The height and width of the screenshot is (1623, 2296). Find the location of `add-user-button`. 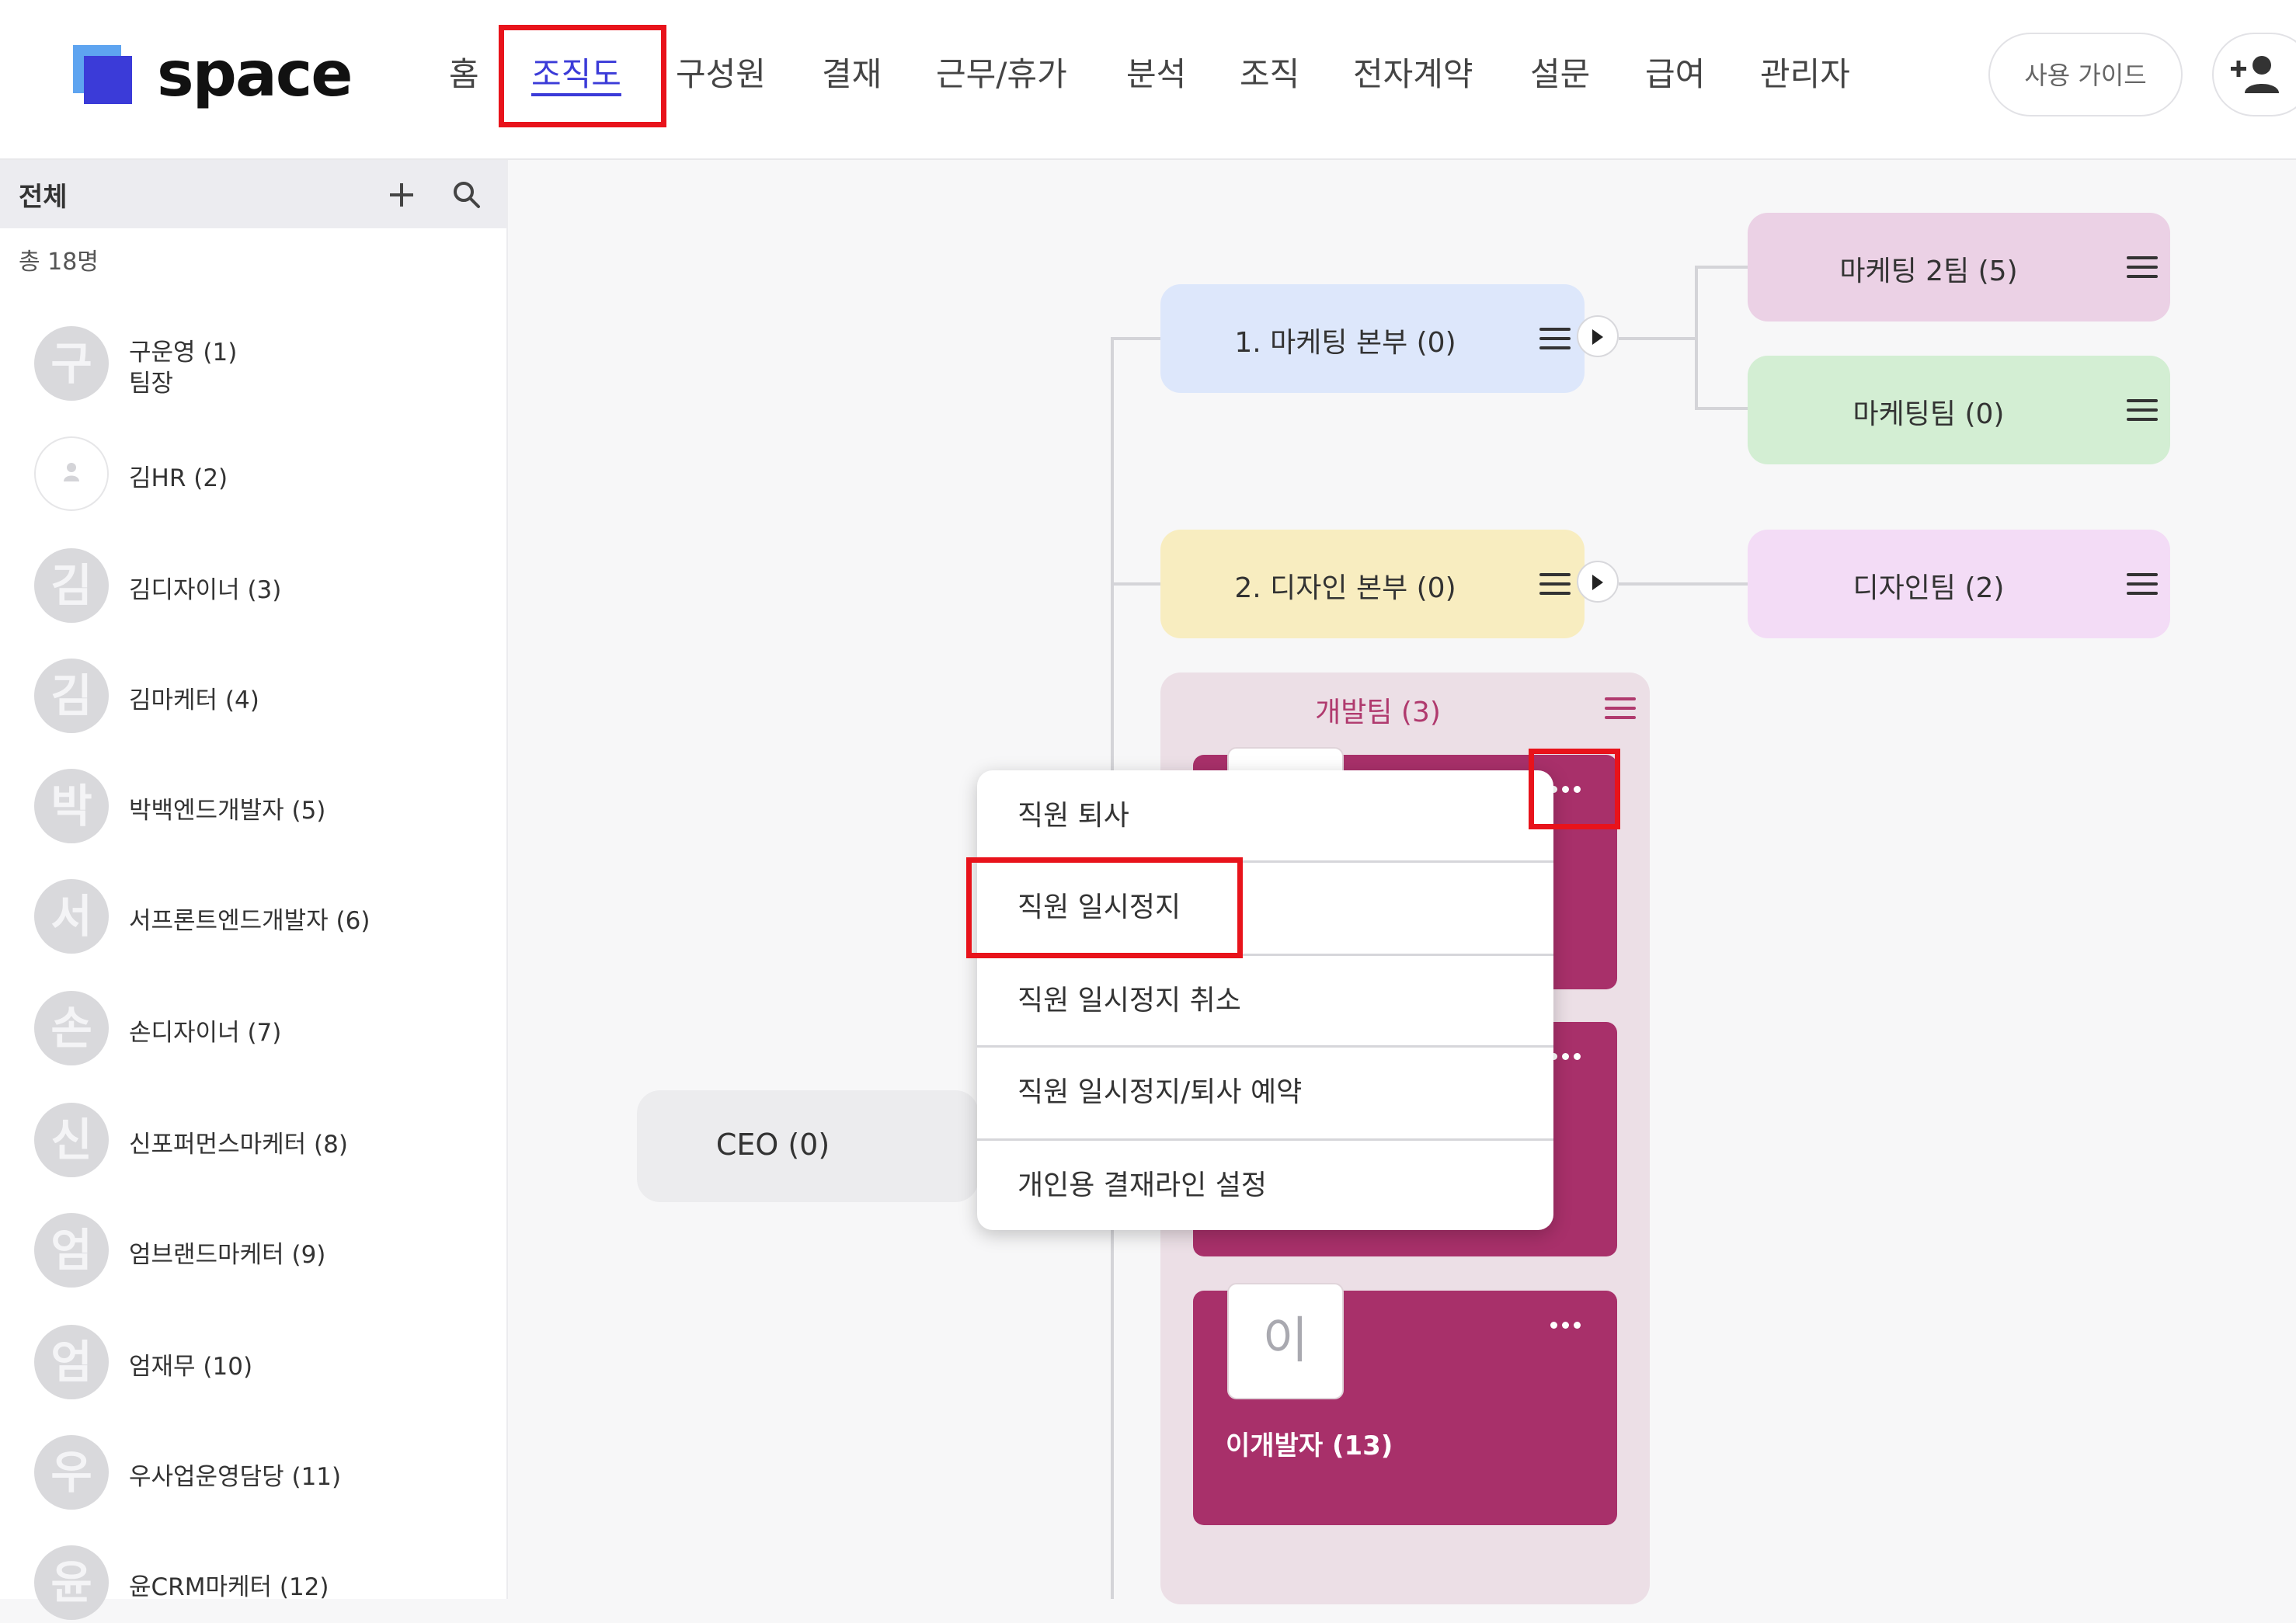

add-user-button is located at coordinates (2254, 74).